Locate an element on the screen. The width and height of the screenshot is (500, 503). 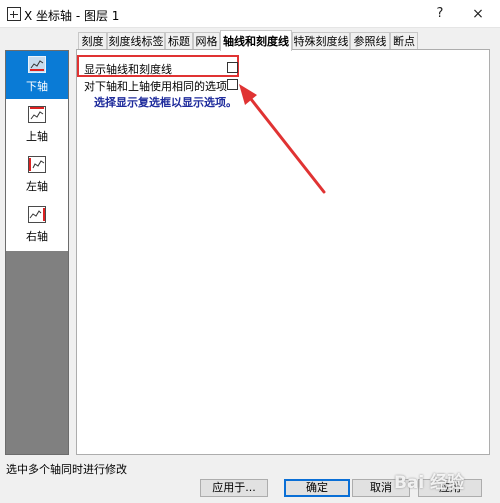
tab-grid: 网格 is located at coordinates (206, 41).